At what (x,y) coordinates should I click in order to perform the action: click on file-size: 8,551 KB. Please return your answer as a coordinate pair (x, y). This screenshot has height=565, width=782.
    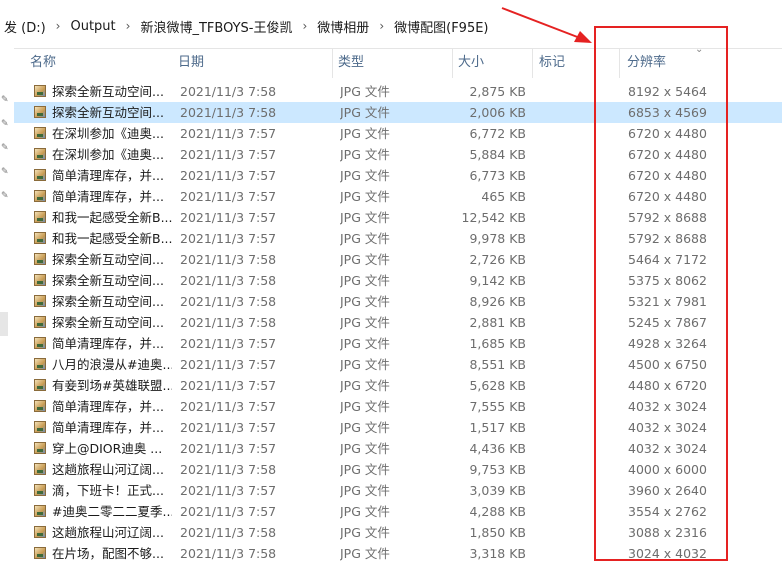
    Looking at the image, I should click on (497, 364).